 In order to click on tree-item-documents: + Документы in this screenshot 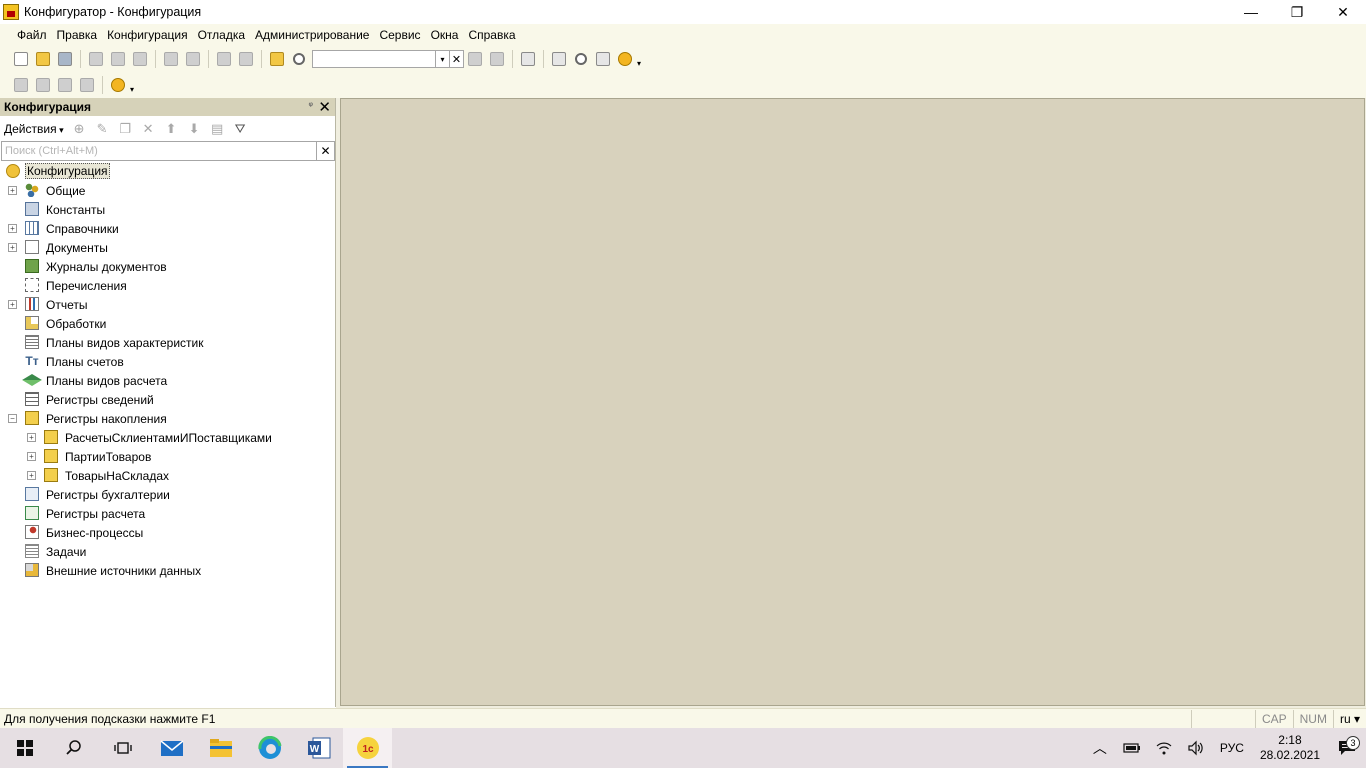, I will do `click(167, 247)`.